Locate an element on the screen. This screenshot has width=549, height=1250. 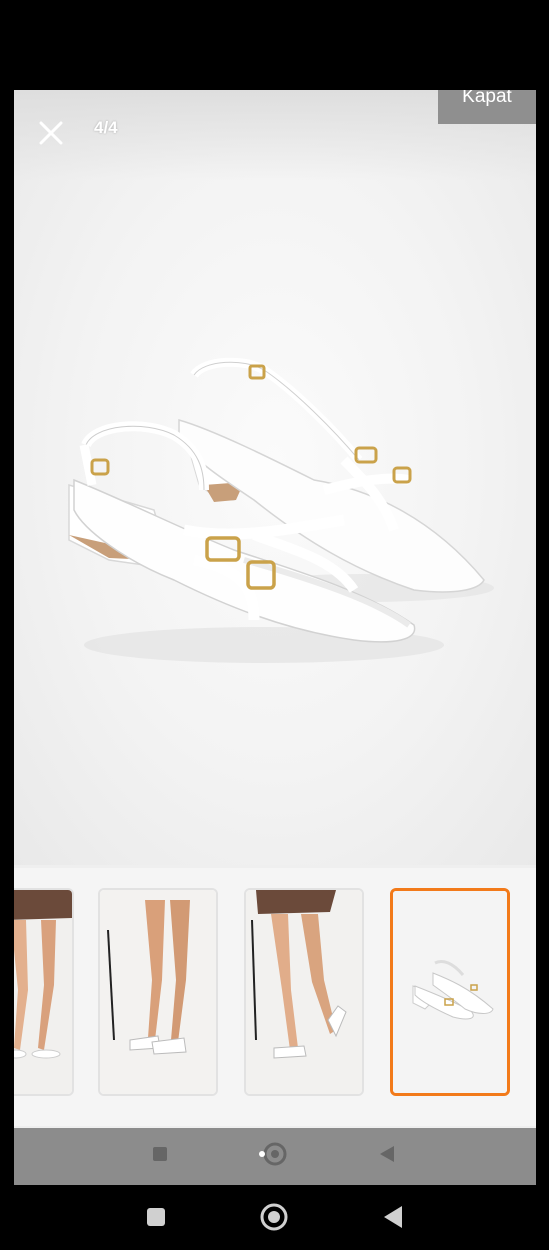
system-navigation-bar is located at coordinates (274, 1217).